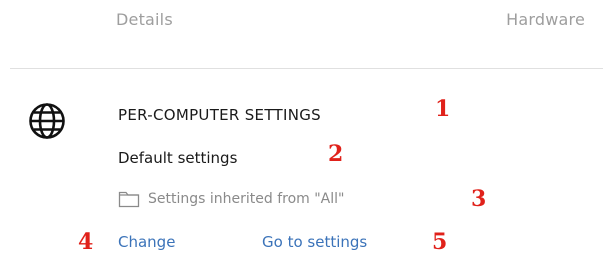 Image resolution: width=603 pixels, height=262 pixels. I want to click on folder-icon, so click(129, 199).